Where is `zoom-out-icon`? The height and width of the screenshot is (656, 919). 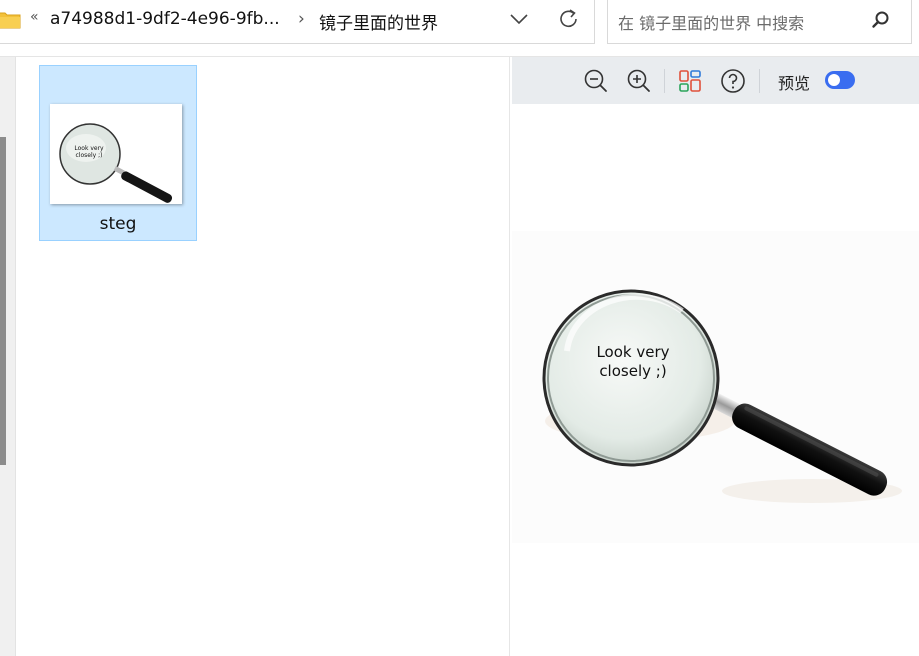
zoom-out-icon is located at coordinates (596, 81).